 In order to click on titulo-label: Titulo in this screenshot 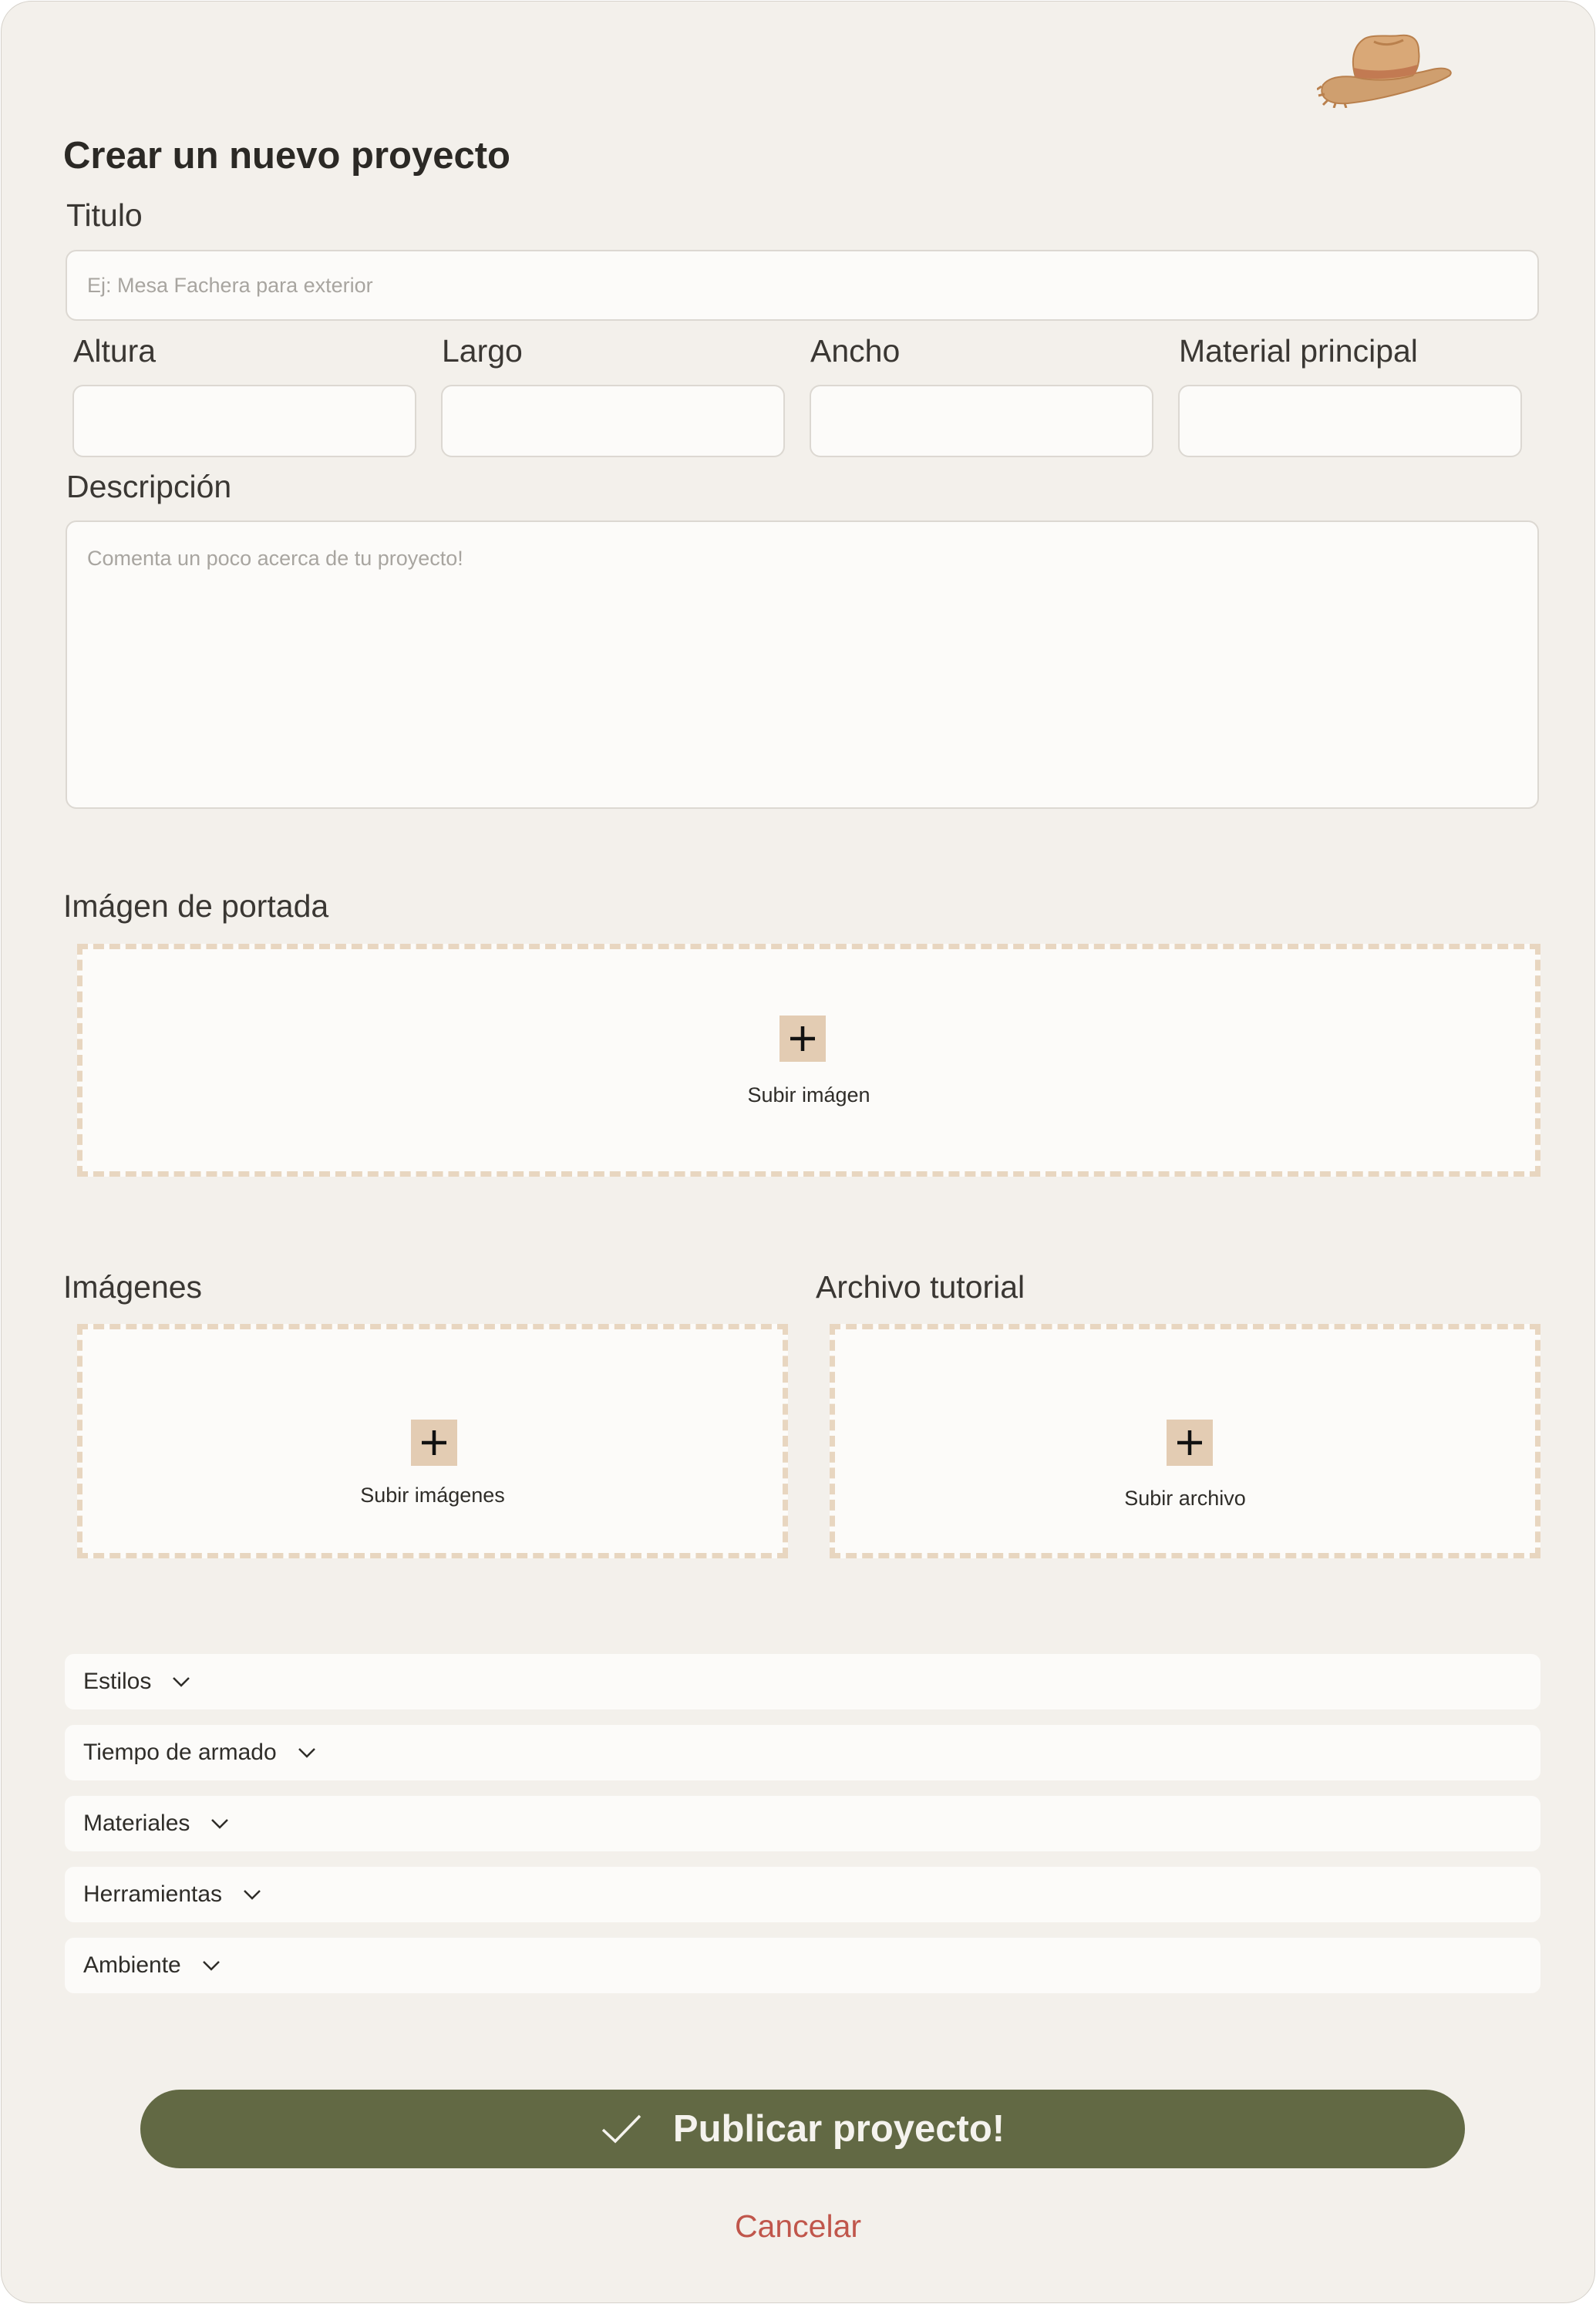, I will do `click(105, 215)`.